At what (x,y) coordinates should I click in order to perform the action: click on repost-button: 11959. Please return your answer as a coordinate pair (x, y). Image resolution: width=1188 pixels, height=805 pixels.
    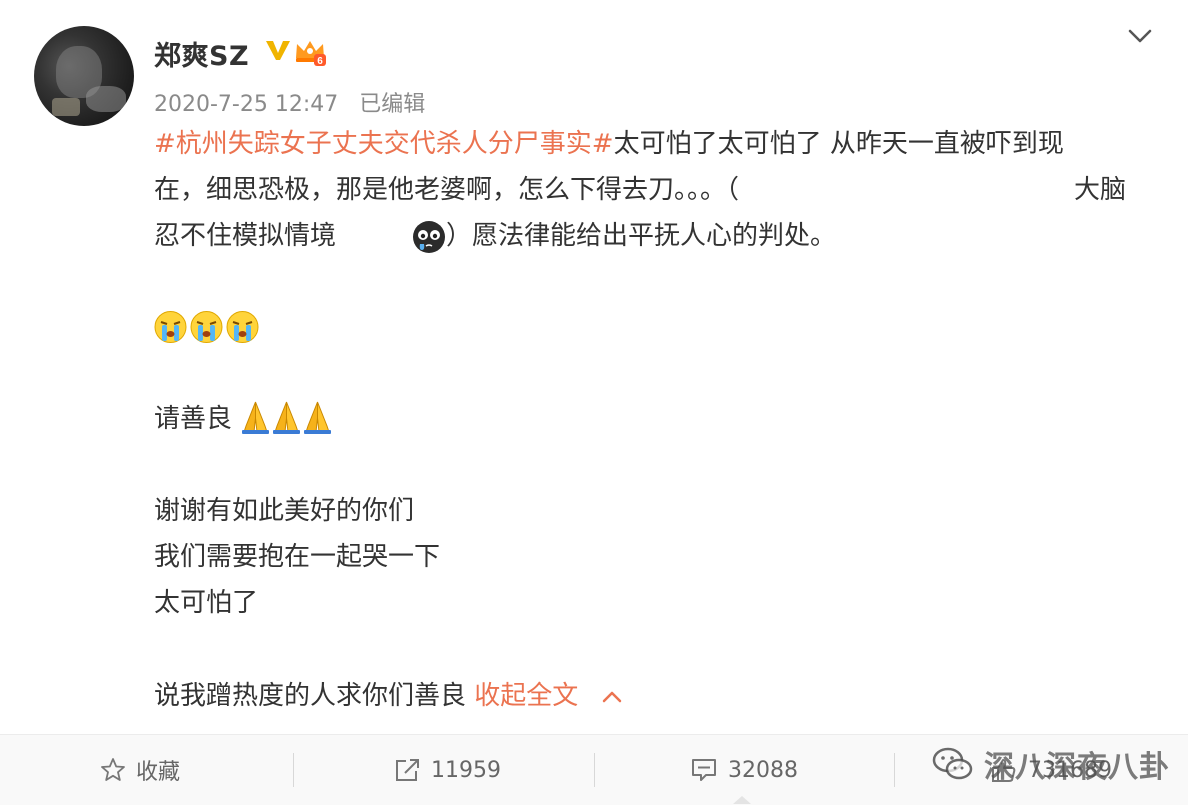
    Looking at the image, I should click on (447, 770).